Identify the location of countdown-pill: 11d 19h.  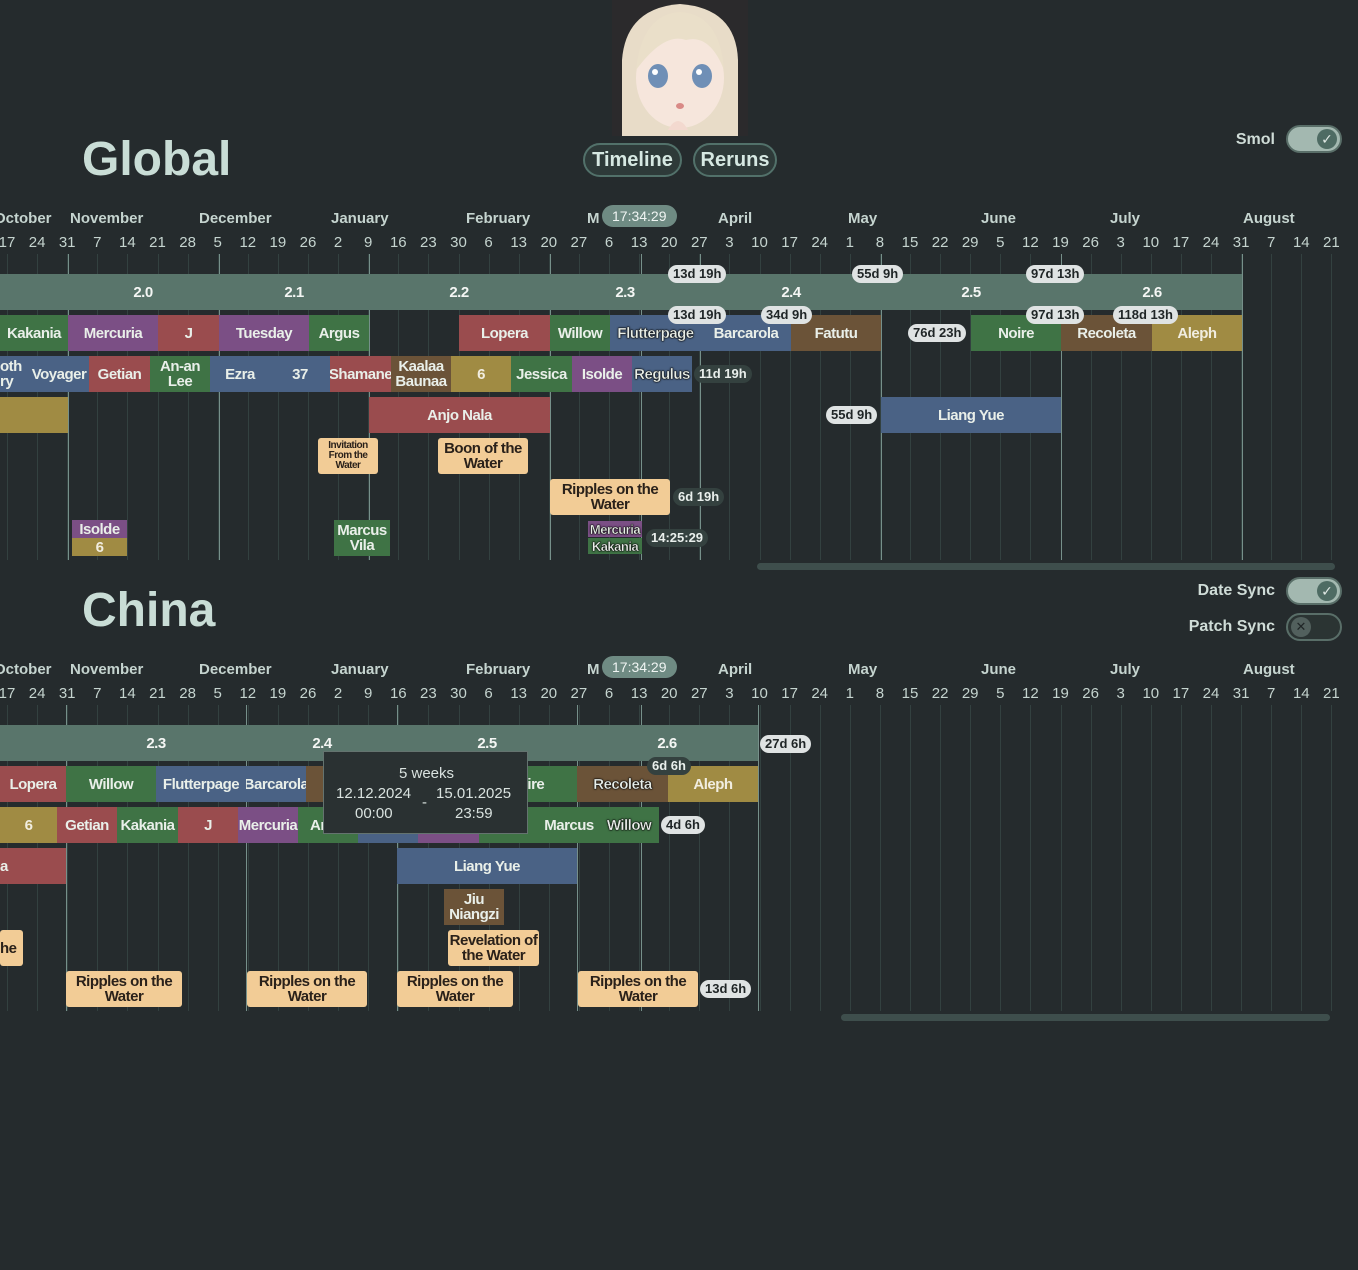
(723, 374).